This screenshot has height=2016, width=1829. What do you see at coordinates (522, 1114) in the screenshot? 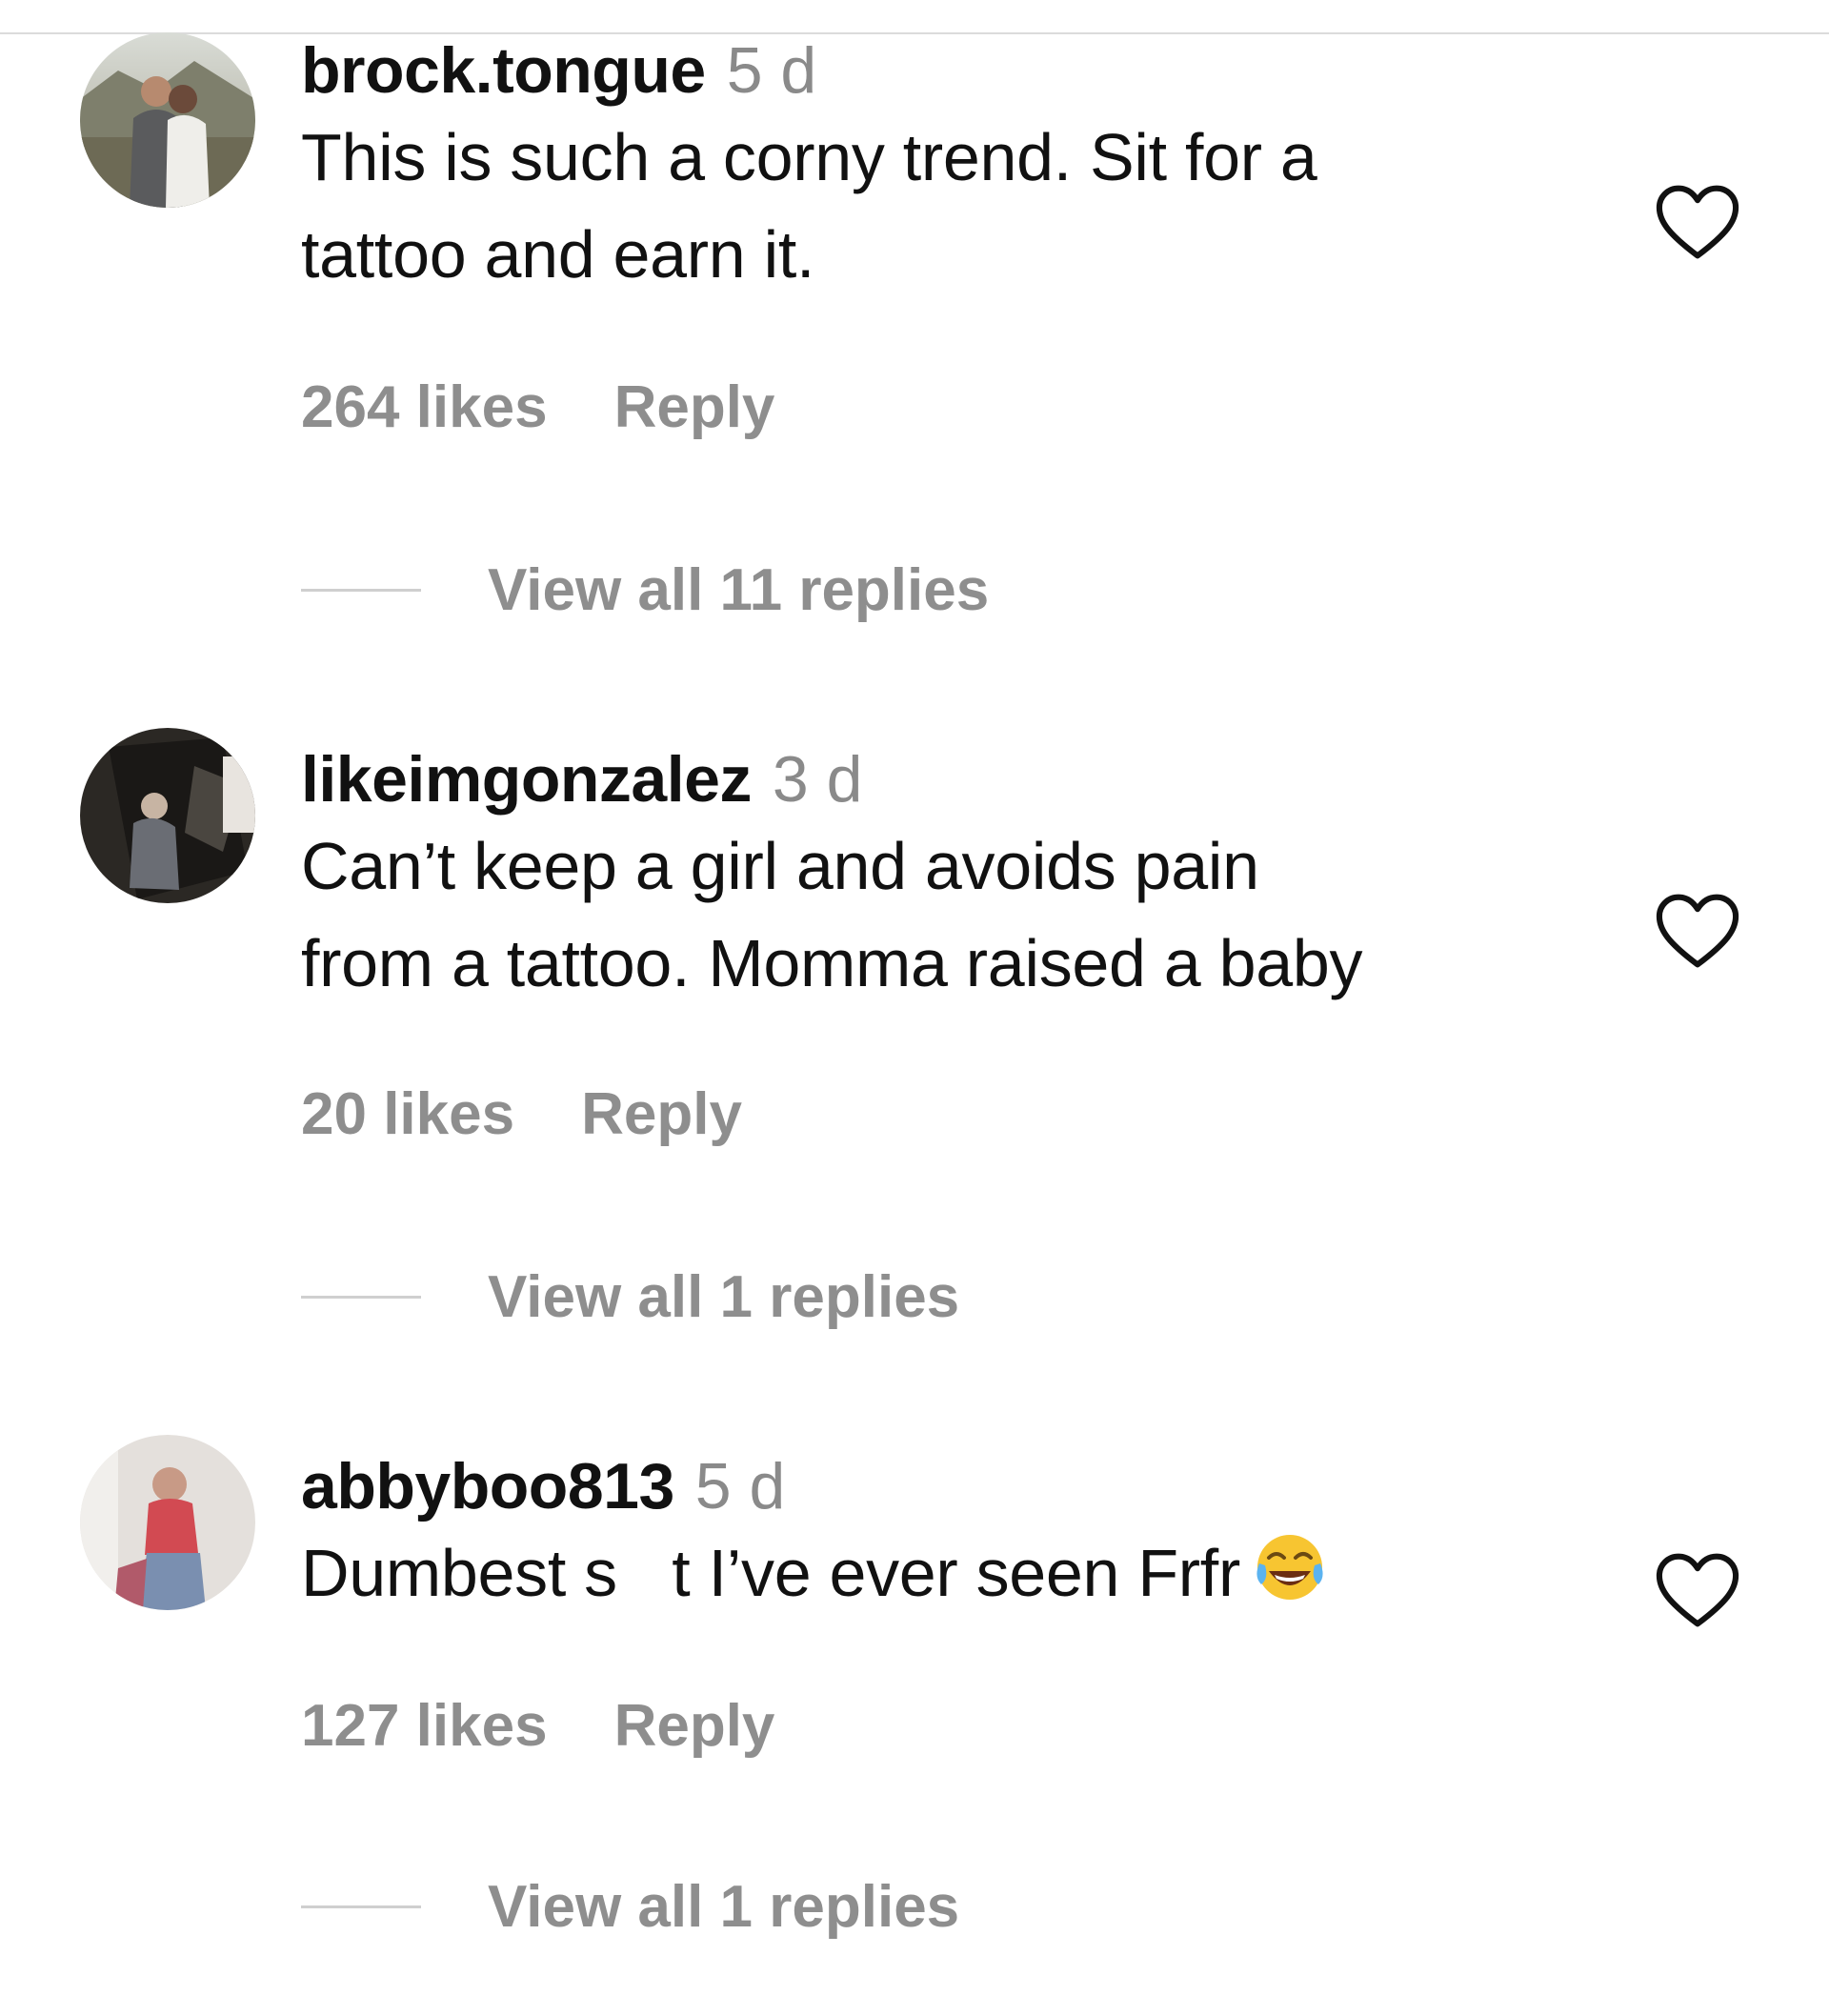
I see `comment-meta: 20 likes Reply` at bounding box center [522, 1114].